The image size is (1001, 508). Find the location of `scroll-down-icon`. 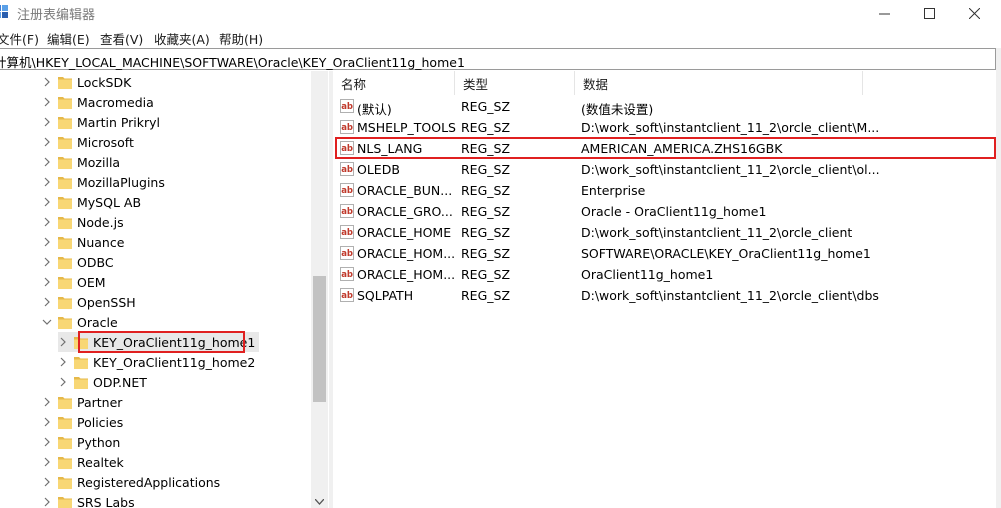

scroll-down-icon is located at coordinates (319, 502).